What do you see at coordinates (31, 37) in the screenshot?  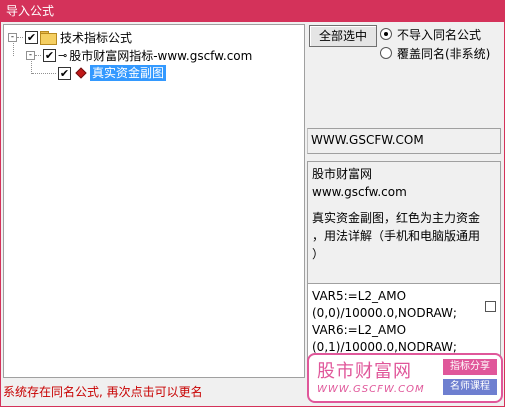 I see `root-checkbox: ✔` at bounding box center [31, 37].